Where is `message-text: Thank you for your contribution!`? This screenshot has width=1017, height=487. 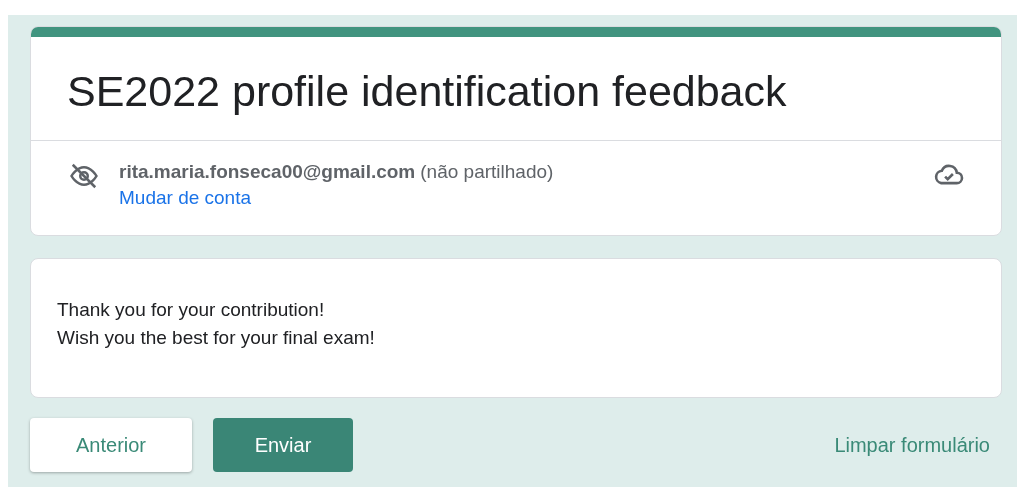
message-text: Thank you for your contribution! is located at coordinates (191, 310).